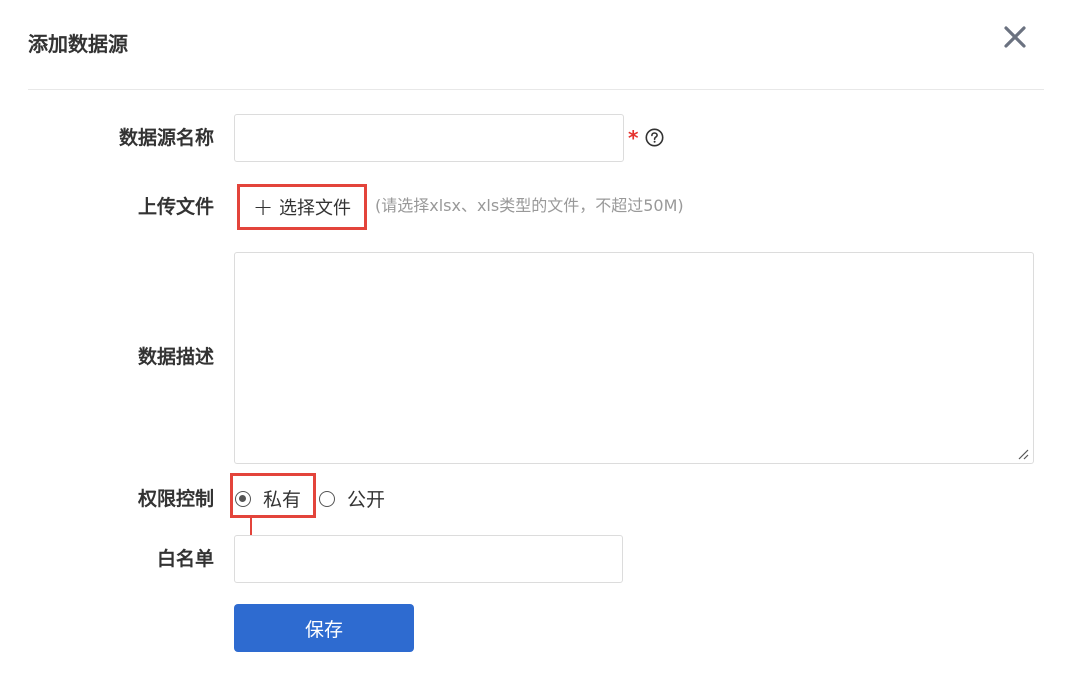  Describe the element at coordinates (633, 138) in the screenshot. I see `required-marker: *` at that location.